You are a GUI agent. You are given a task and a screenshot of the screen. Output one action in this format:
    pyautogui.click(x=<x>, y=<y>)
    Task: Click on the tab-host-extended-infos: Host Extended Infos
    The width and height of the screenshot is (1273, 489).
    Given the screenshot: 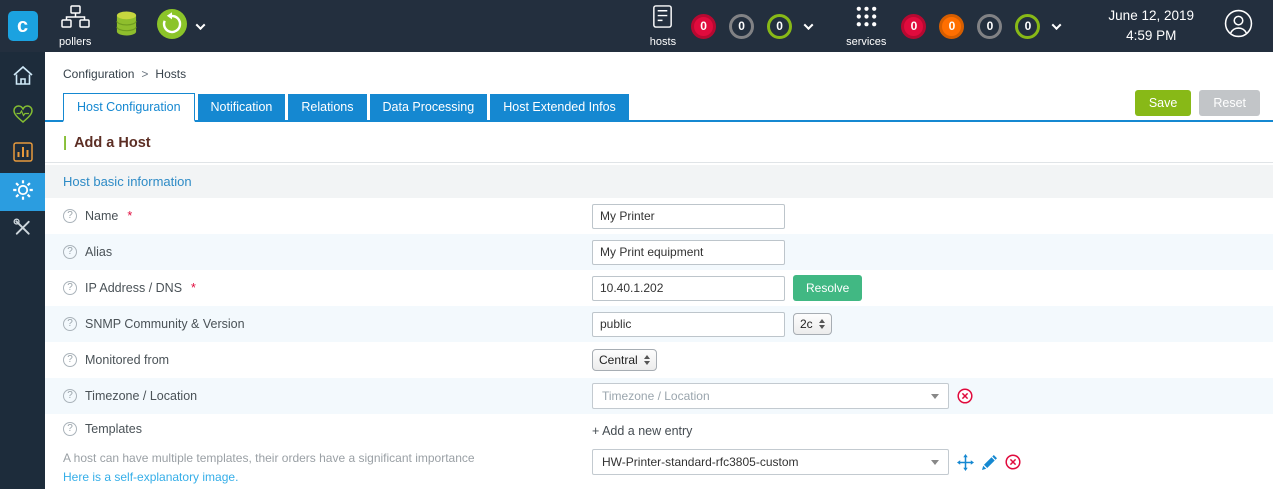 What is the action you would take?
    pyautogui.click(x=559, y=106)
    